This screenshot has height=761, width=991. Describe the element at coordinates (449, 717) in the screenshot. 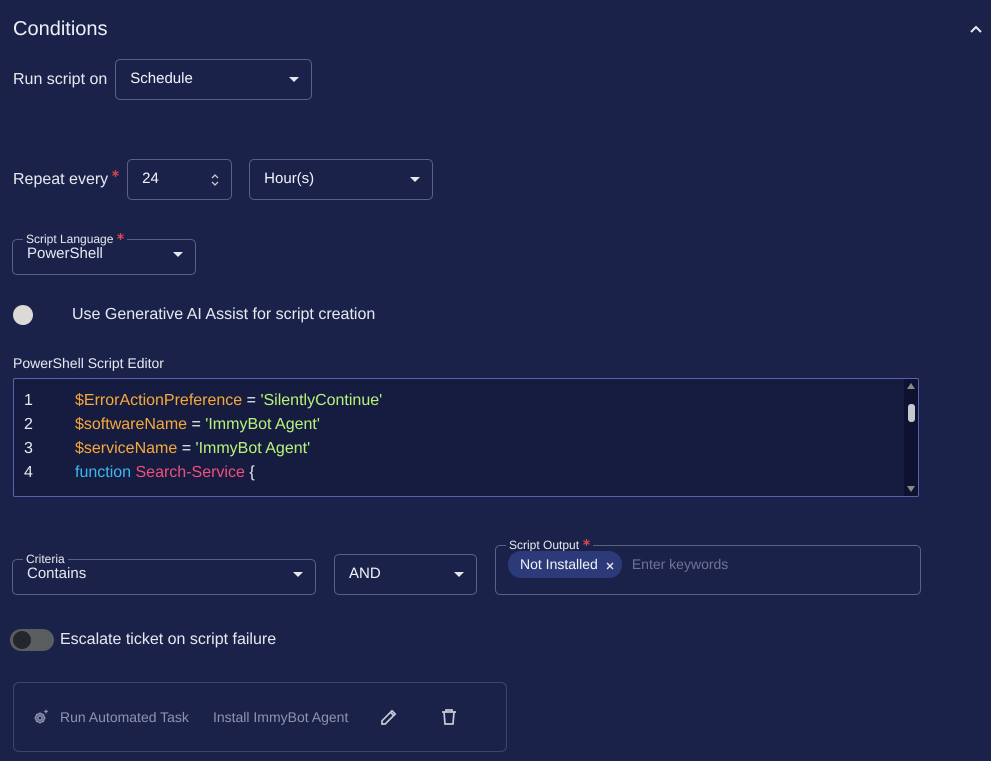

I see `trash-icon` at that location.